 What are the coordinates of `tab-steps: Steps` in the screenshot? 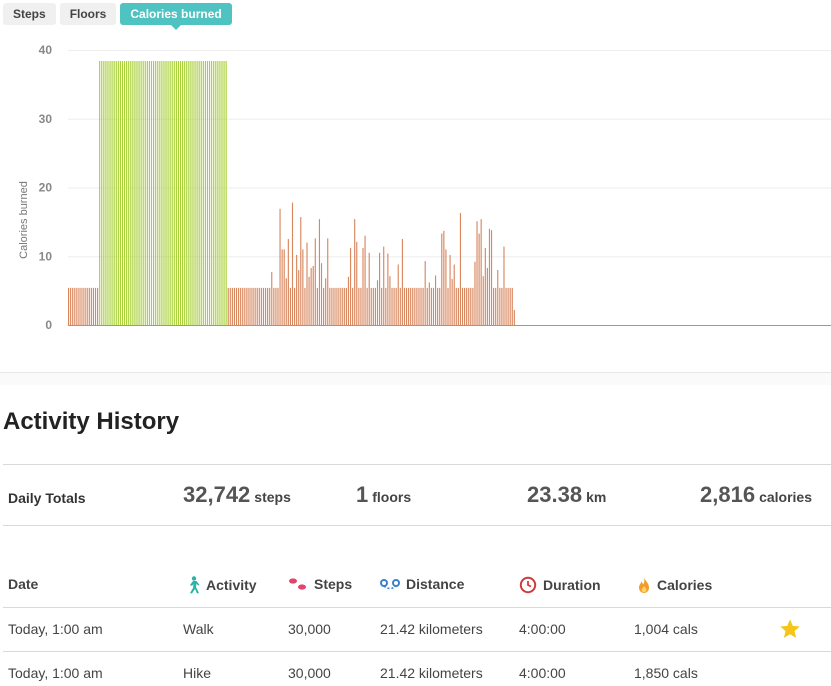 It's located at (29, 14).